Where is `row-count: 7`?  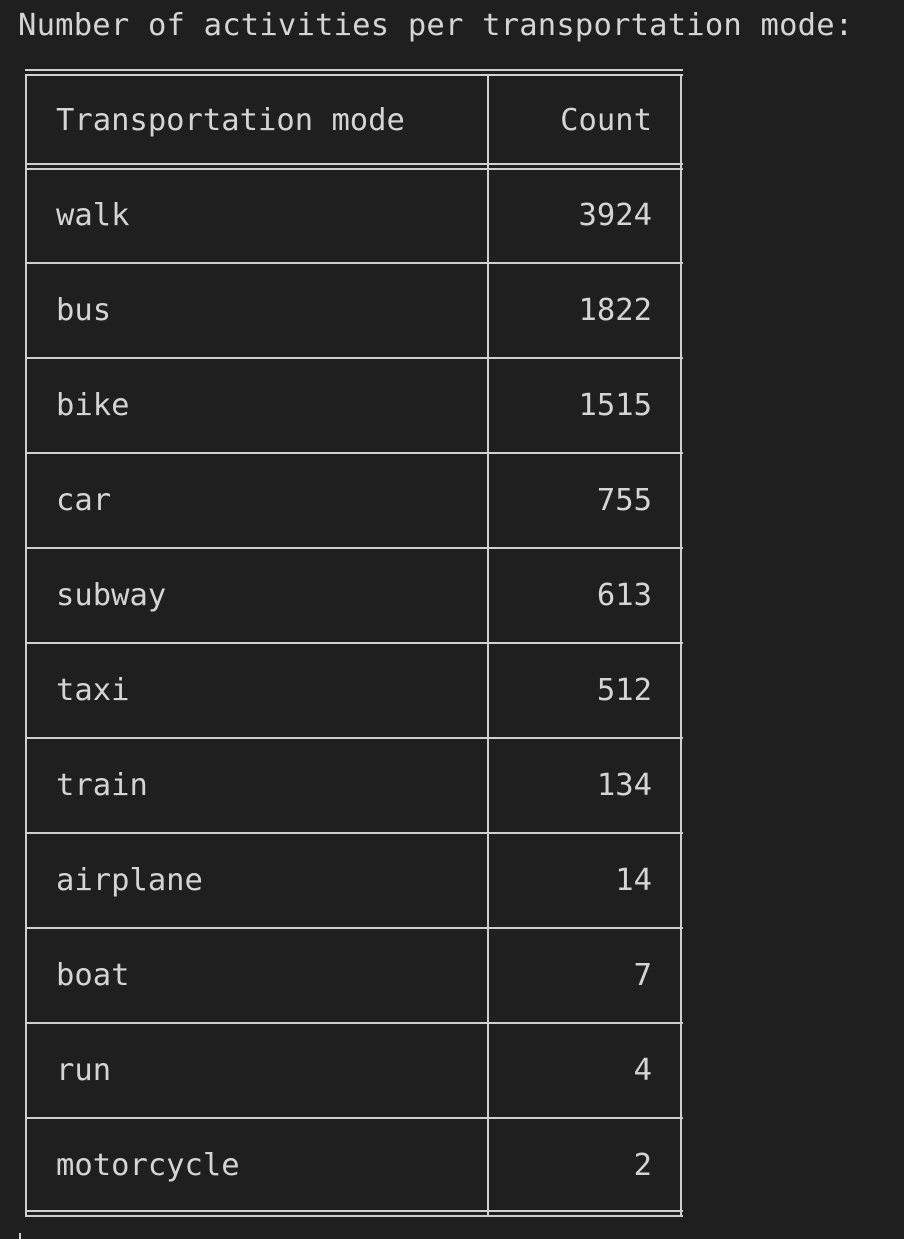
row-count: 7 is located at coordinates (642, 975).